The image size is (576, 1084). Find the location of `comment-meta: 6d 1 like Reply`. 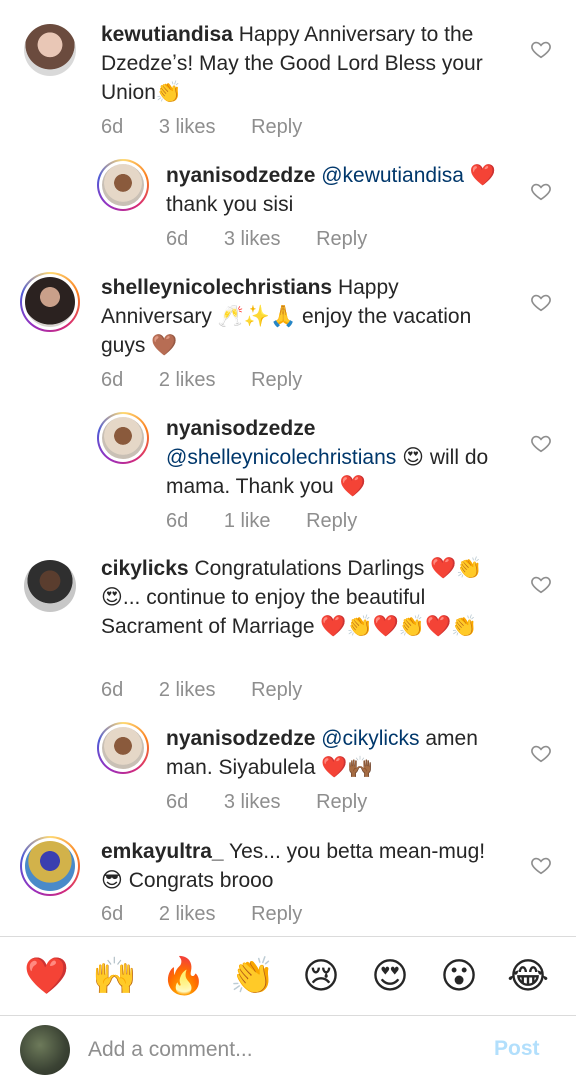

comment-meta: 6d 1 like Reply is located at coordinates (261, 521).